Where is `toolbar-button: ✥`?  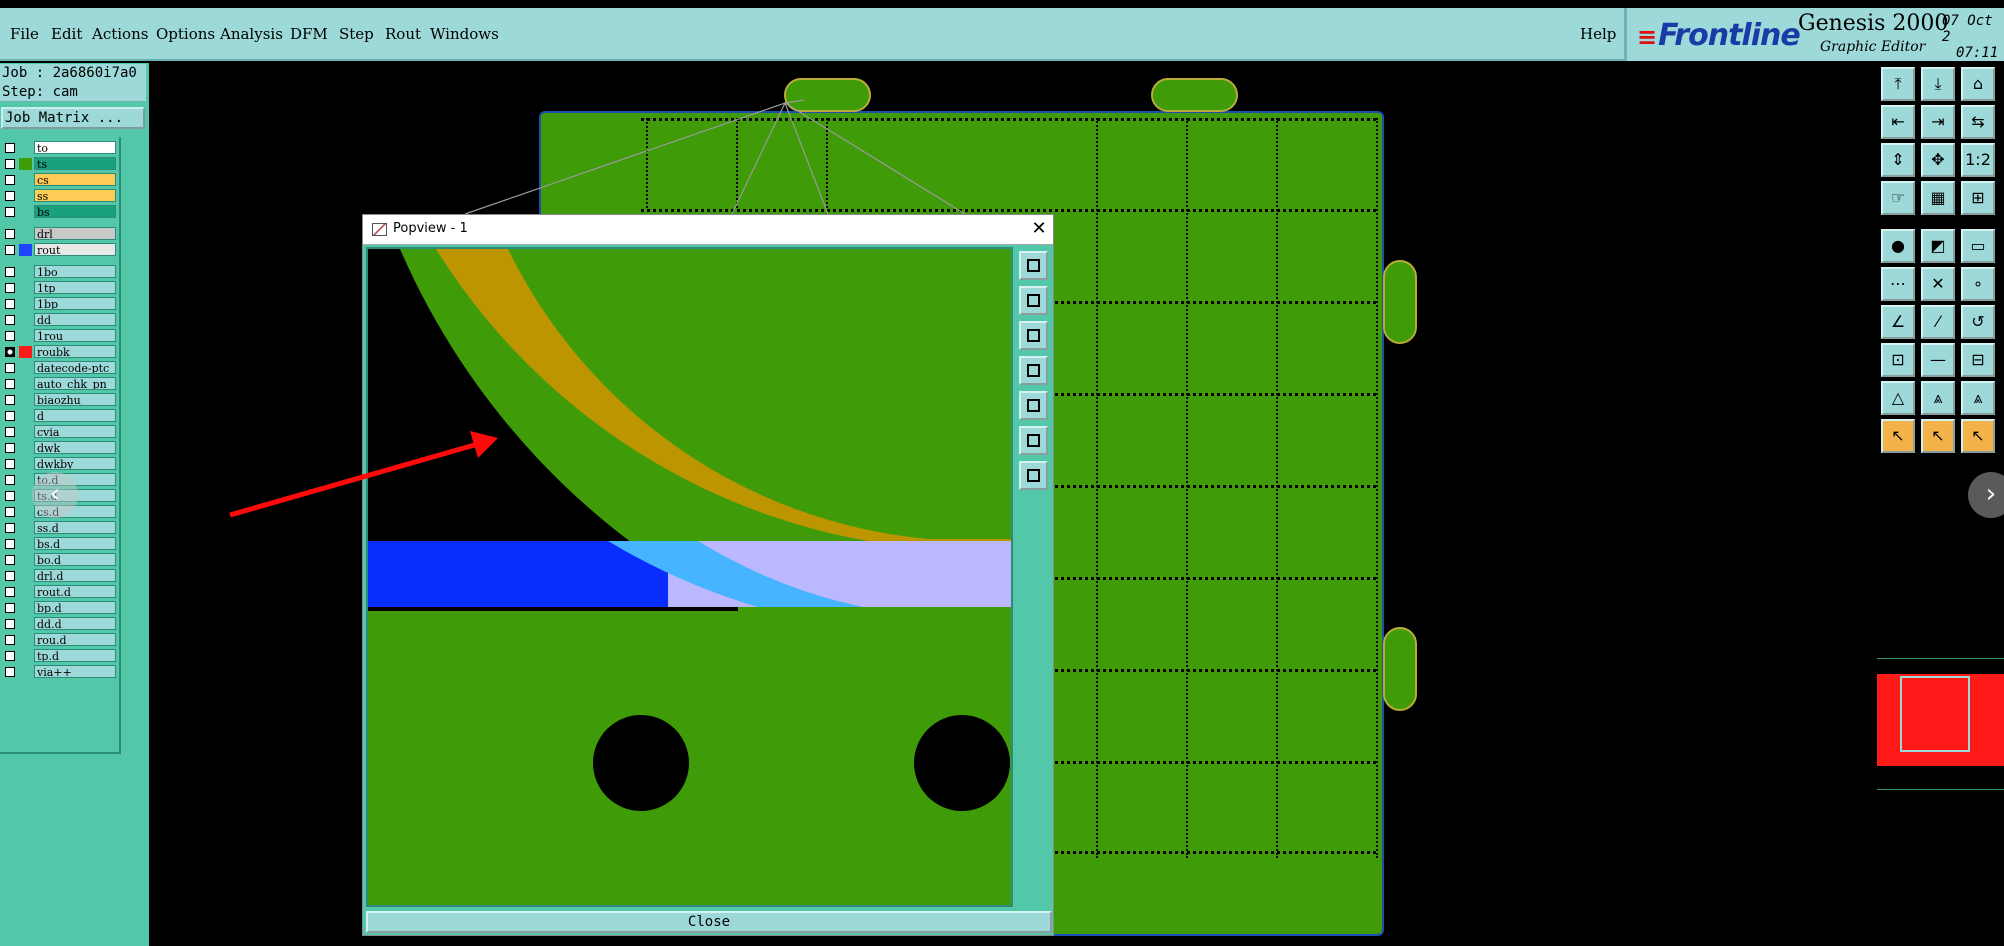 toolbar-button: ✥ is located at coordinates (1938, 160).